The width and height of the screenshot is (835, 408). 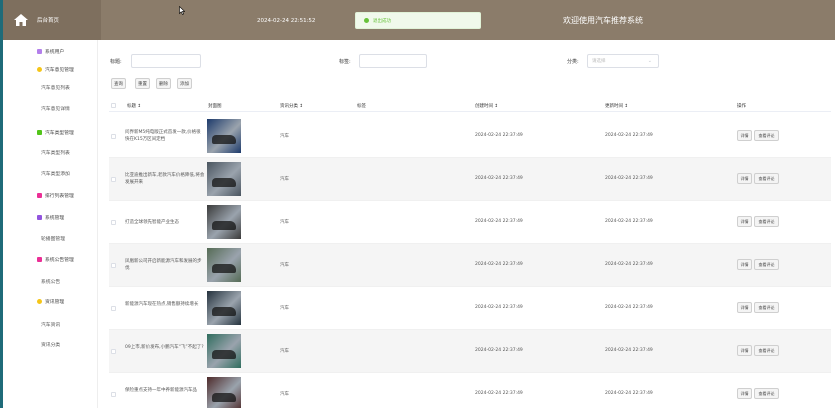 I want to click on sidebar-item-2: 汽车意见列表, so click(x=50, y=87).